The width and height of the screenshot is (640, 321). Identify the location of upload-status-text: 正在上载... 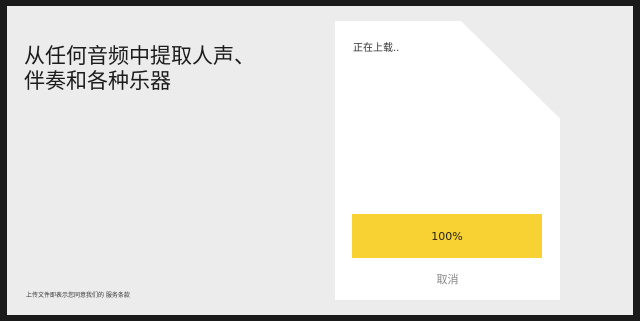
(376, 48).